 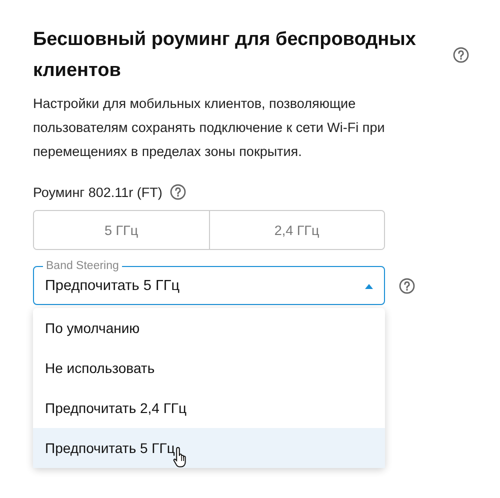 What do you see at coordinates (209, 282) in the screenshot?
I see `band-steering-select: Band Steering Предпочитать 5 ГГц` at bounding box center [209, 282].